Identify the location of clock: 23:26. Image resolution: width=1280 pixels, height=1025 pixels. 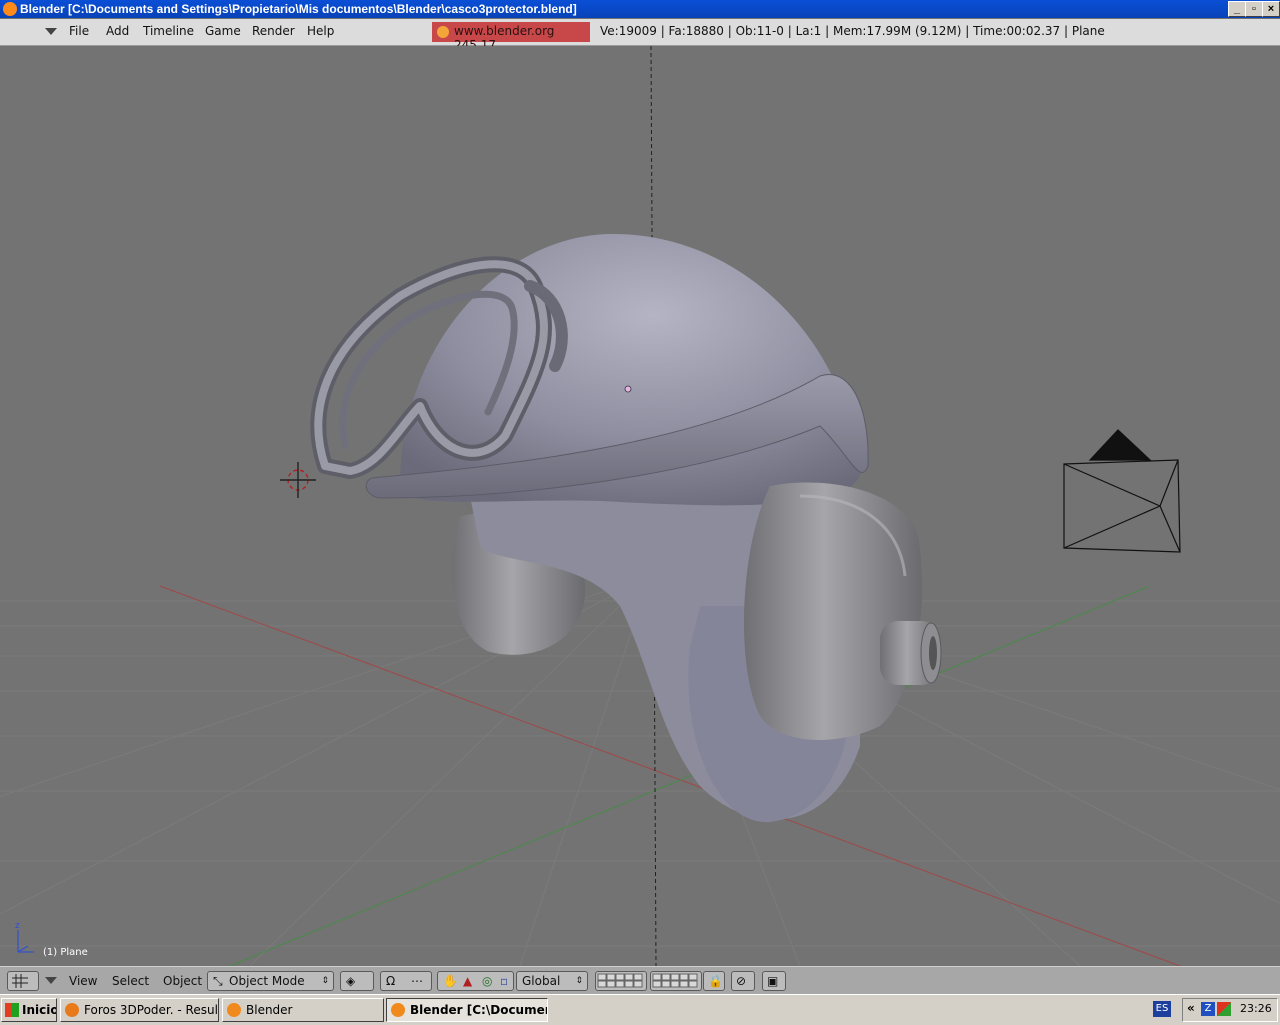
(1256, 1008).